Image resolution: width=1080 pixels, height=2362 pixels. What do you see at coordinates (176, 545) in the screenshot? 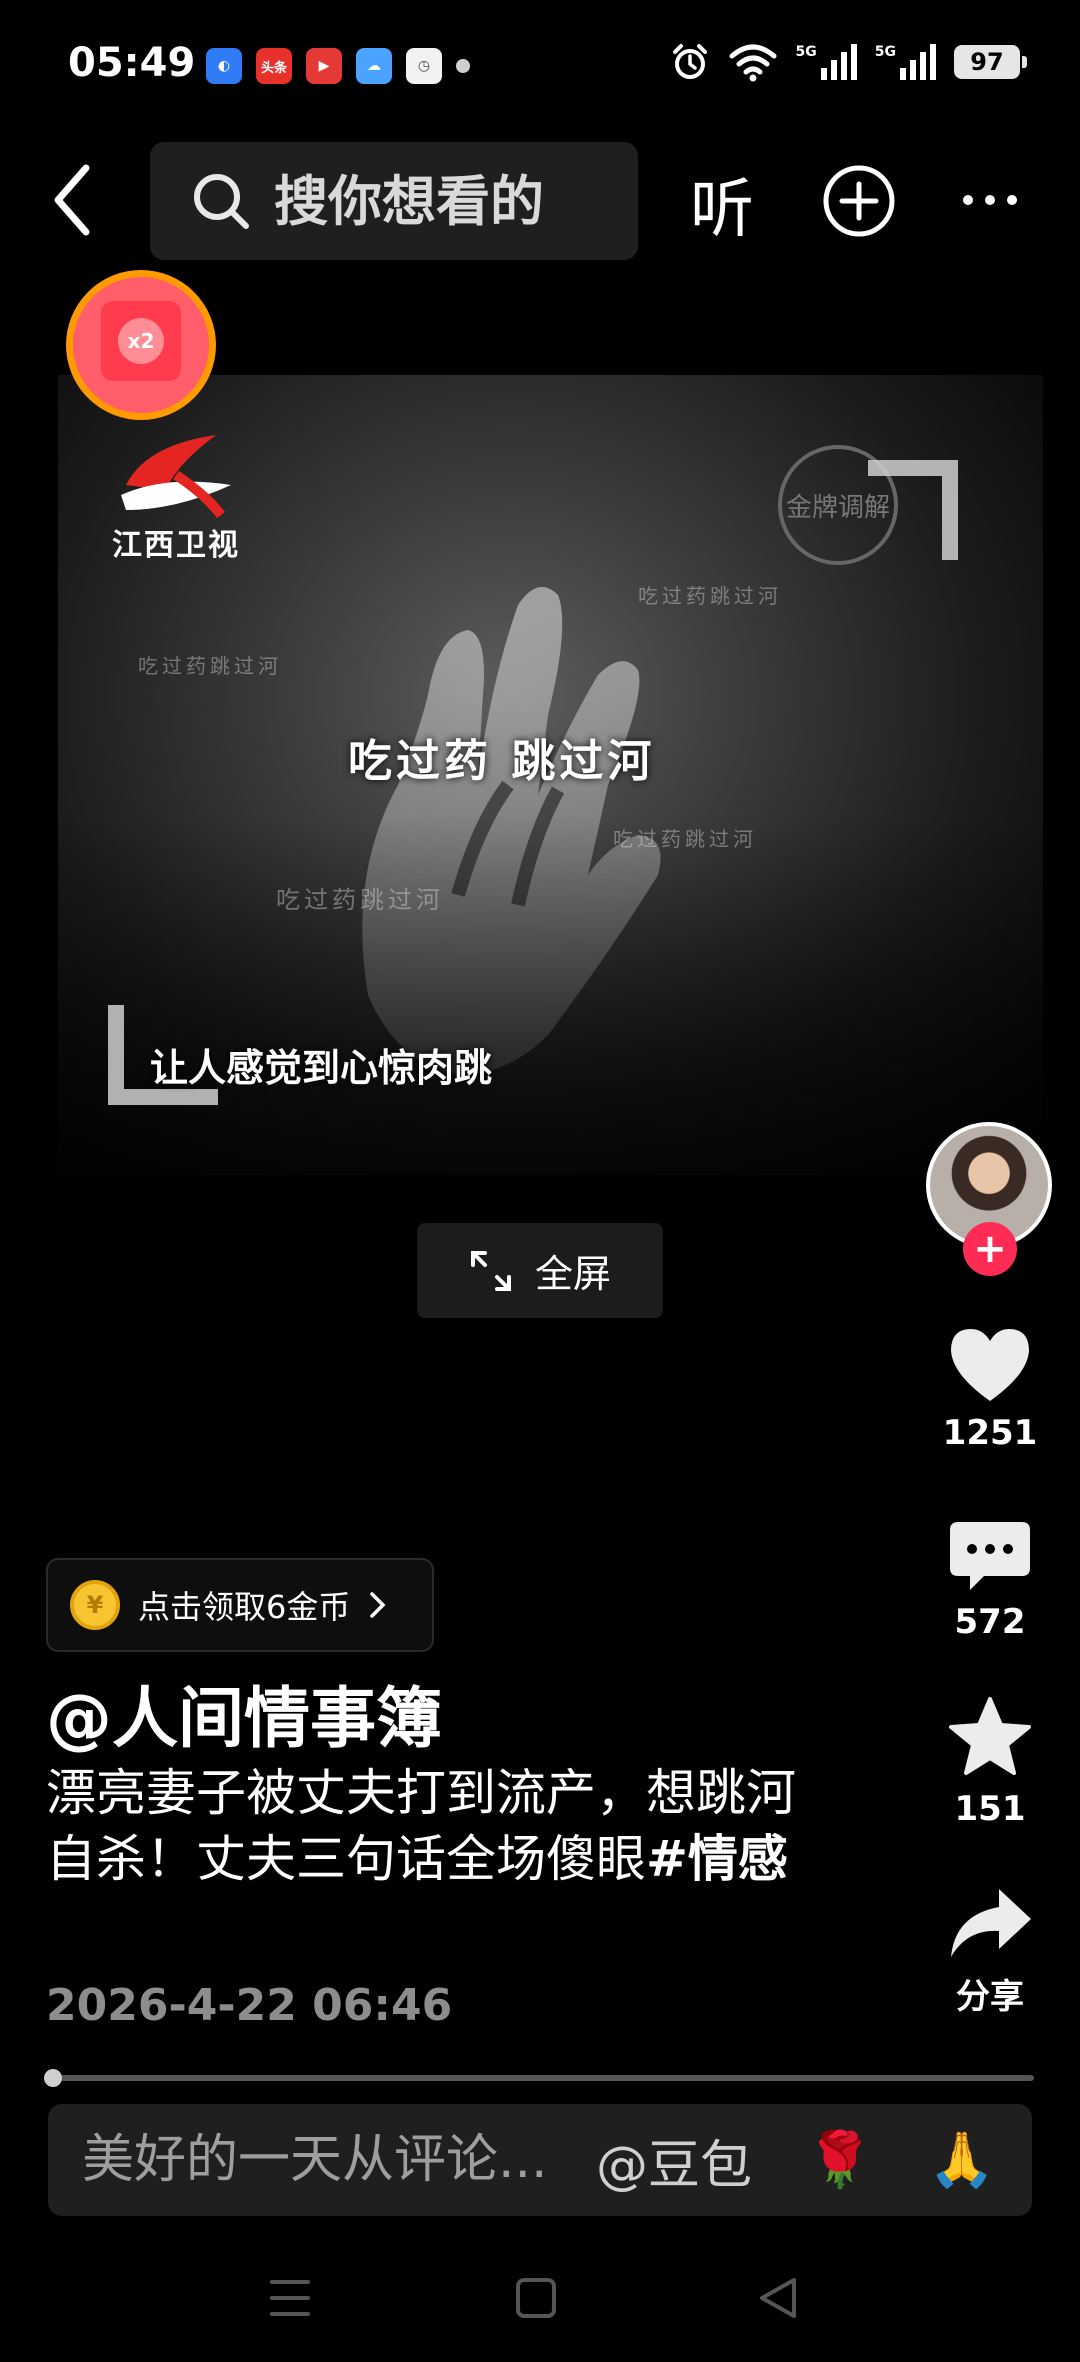
I see `channel-name: 江西卫视` at bounding box center [176, 545].